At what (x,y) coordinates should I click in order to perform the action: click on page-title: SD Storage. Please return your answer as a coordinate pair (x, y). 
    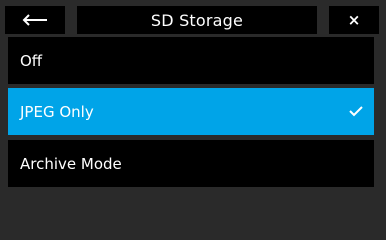
    Looking at the image, I should click on (197, 20).